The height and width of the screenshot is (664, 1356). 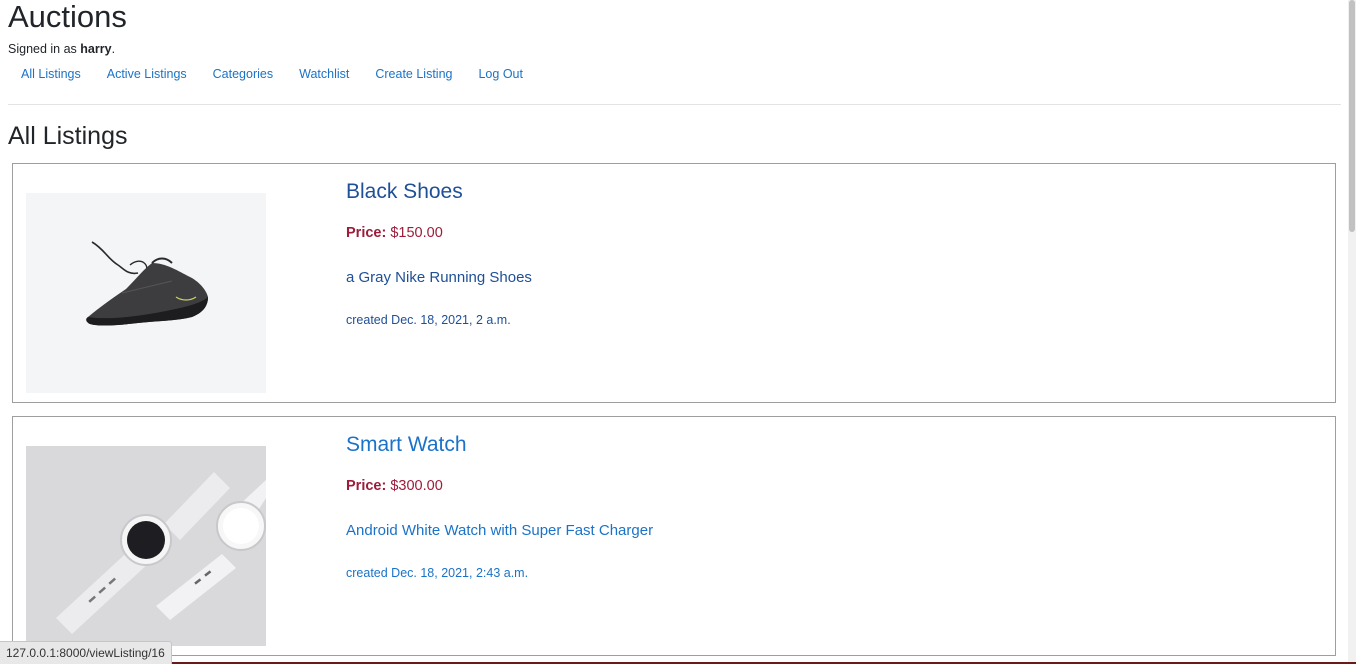 I want to click on header-divider, so click(x=674, y=104).